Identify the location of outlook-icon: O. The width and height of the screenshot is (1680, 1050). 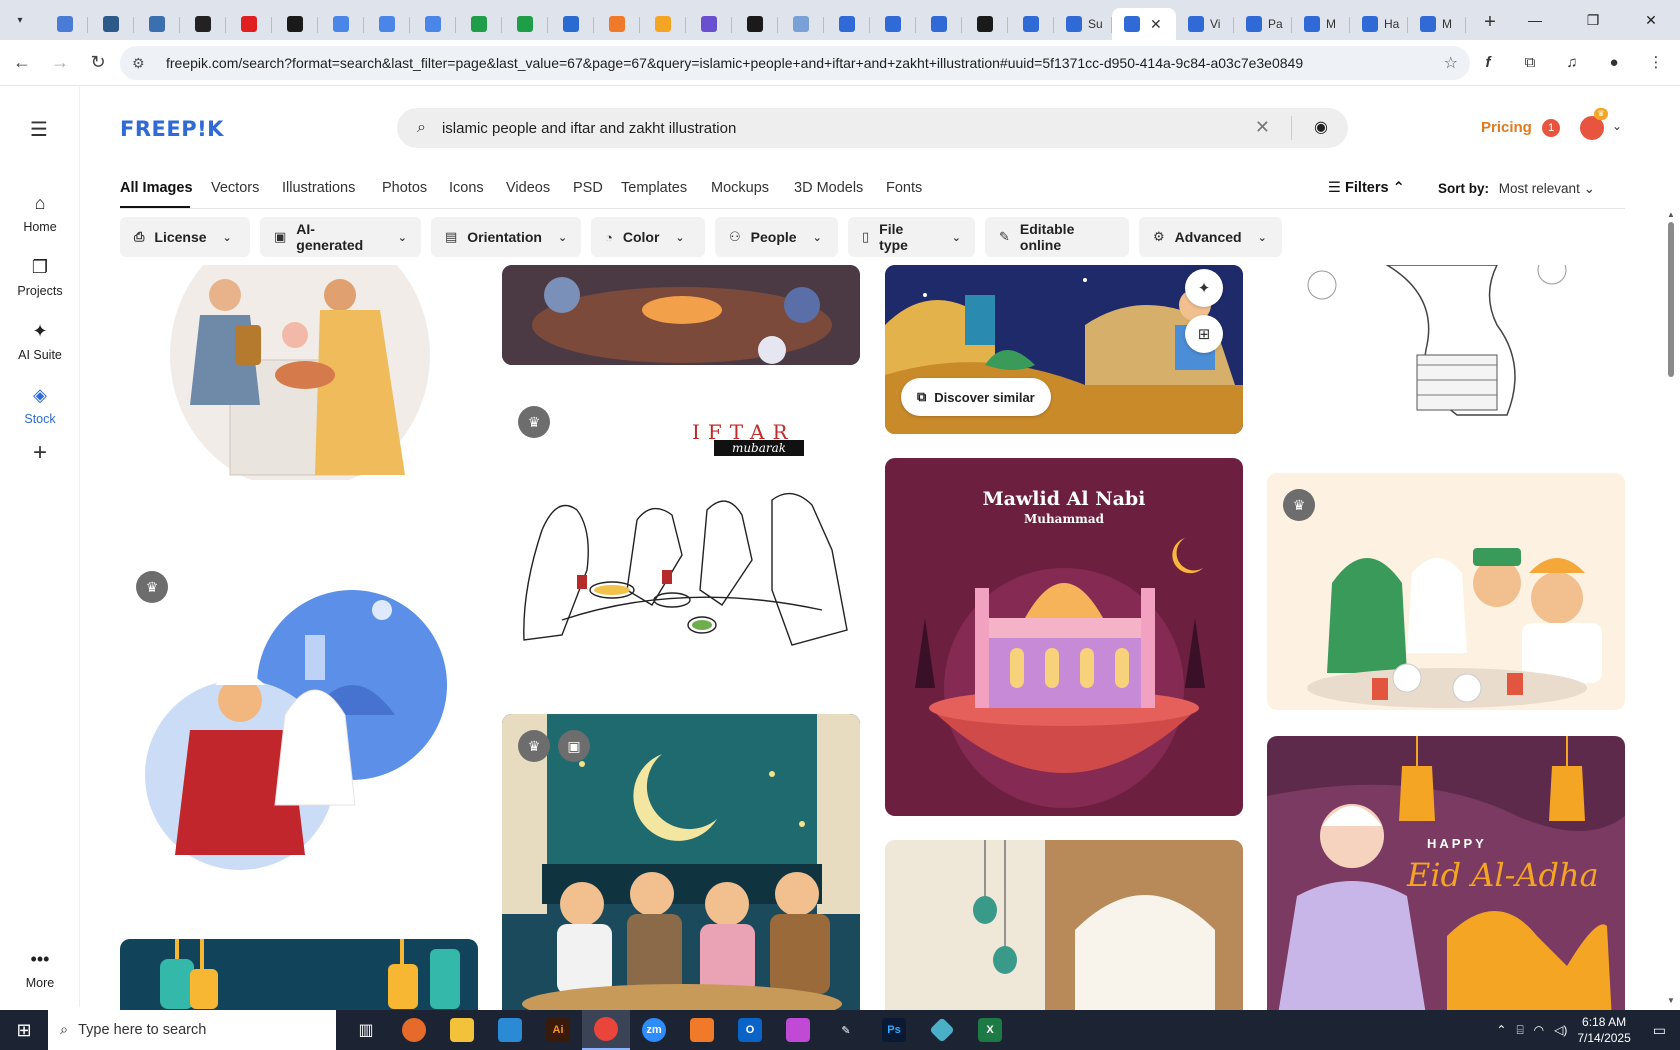
(750, 1030).